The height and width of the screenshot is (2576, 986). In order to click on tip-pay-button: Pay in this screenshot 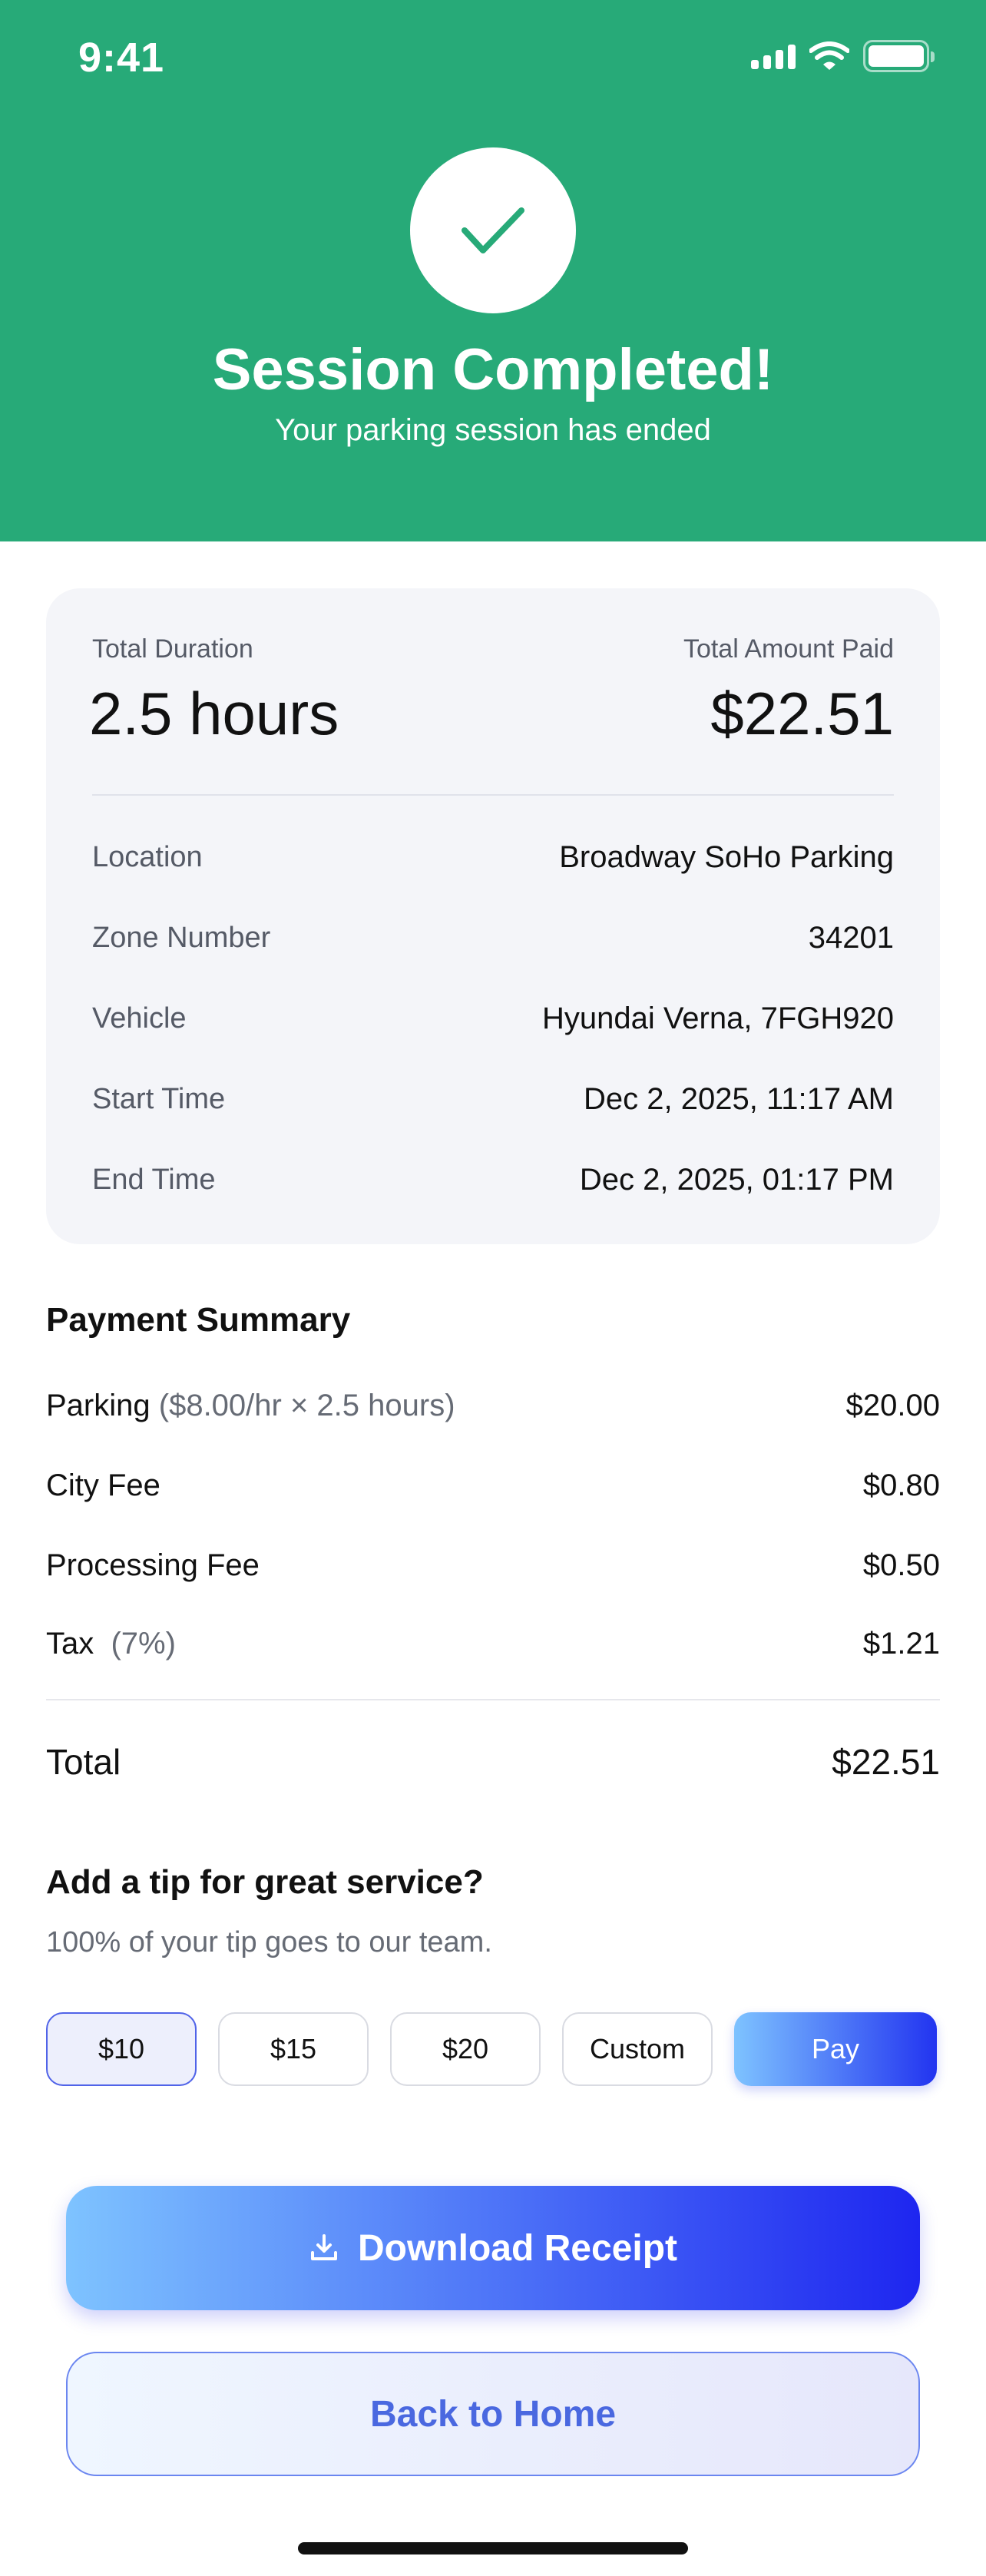, I will do `click(835, 2049)`.